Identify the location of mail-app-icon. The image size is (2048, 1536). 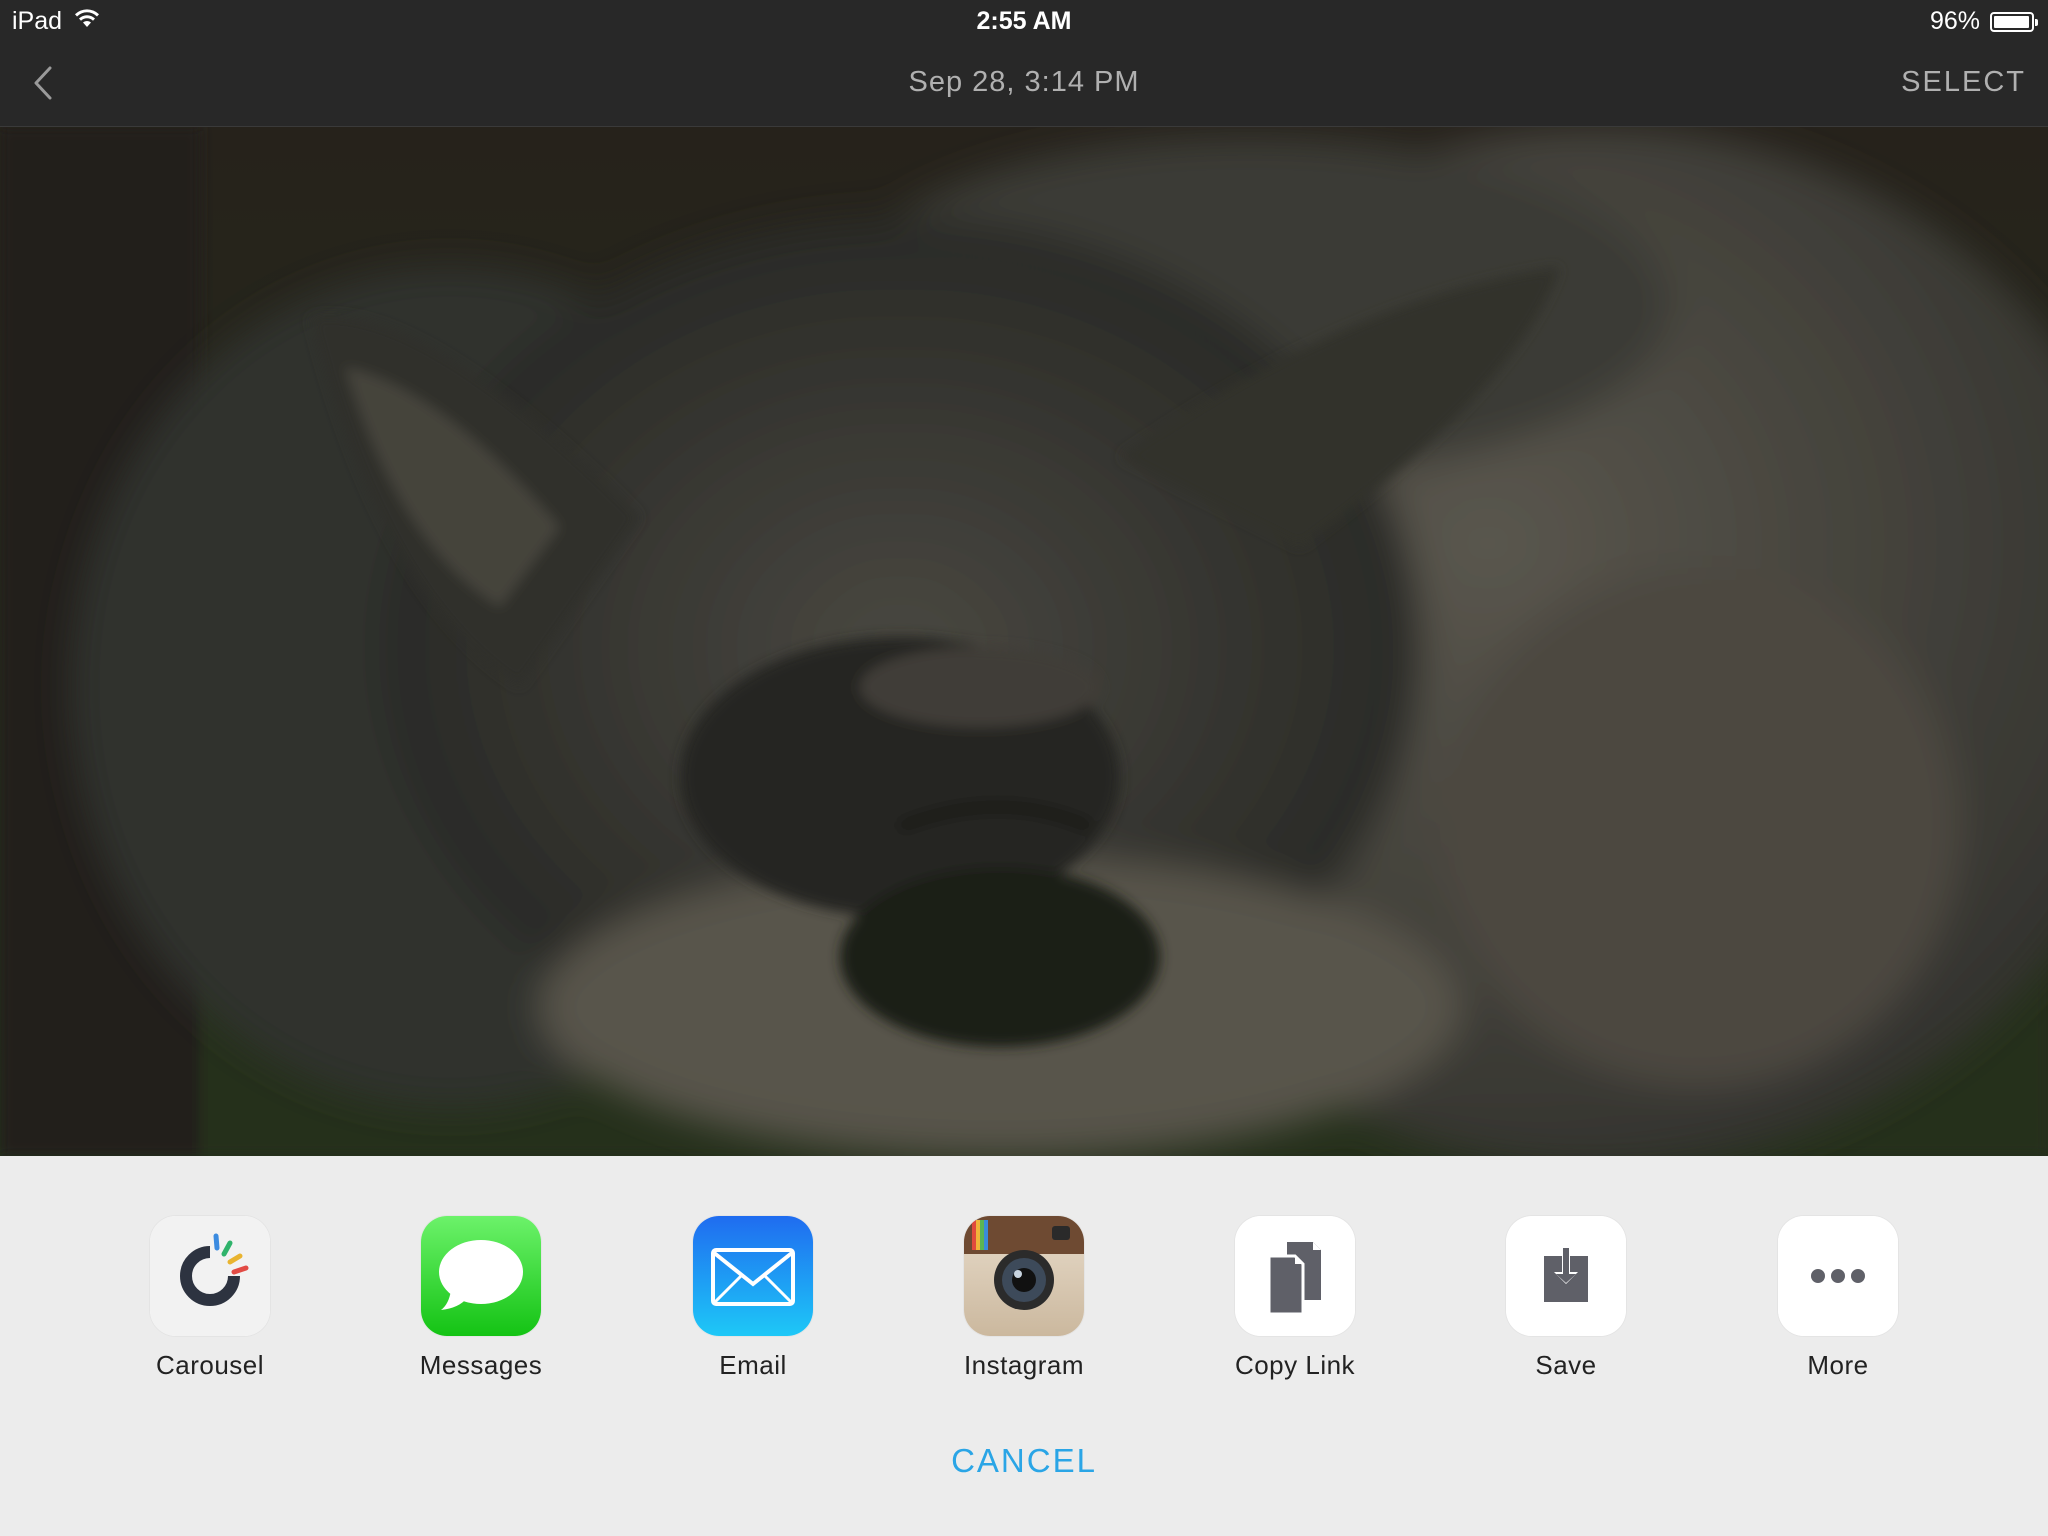
(753, 1276).